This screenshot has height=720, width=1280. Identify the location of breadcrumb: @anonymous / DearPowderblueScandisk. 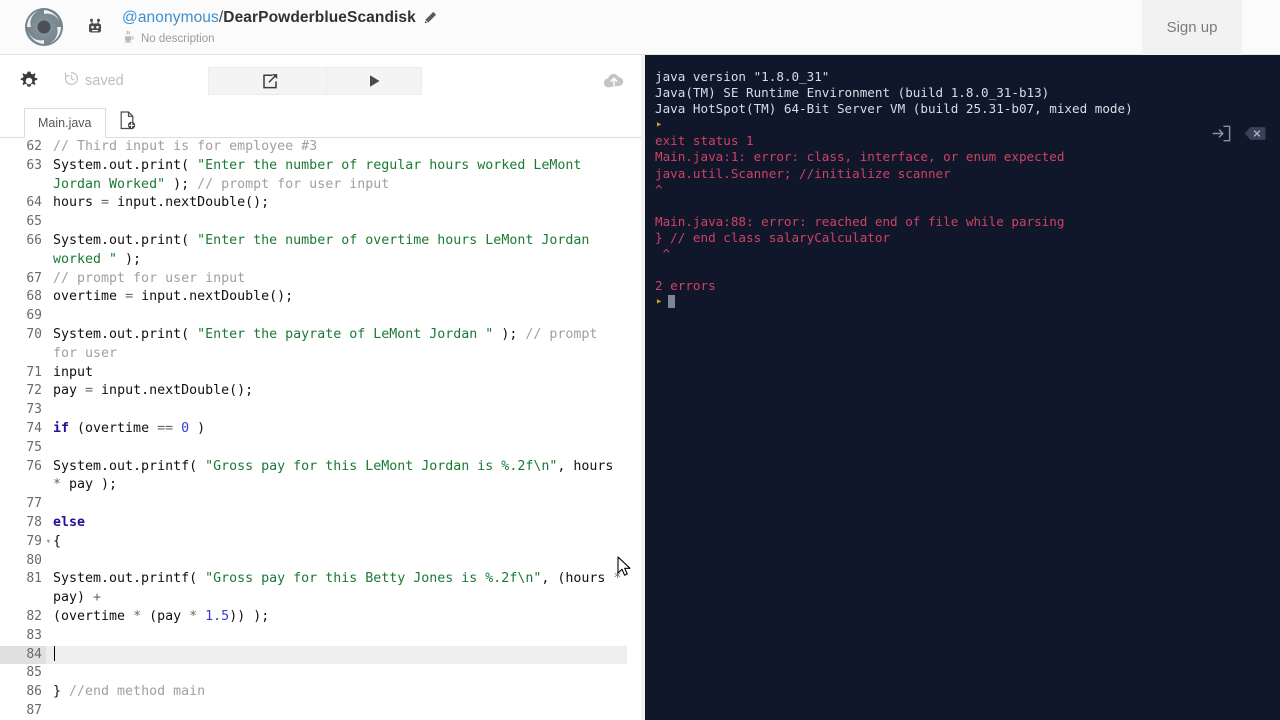
(279, 17).